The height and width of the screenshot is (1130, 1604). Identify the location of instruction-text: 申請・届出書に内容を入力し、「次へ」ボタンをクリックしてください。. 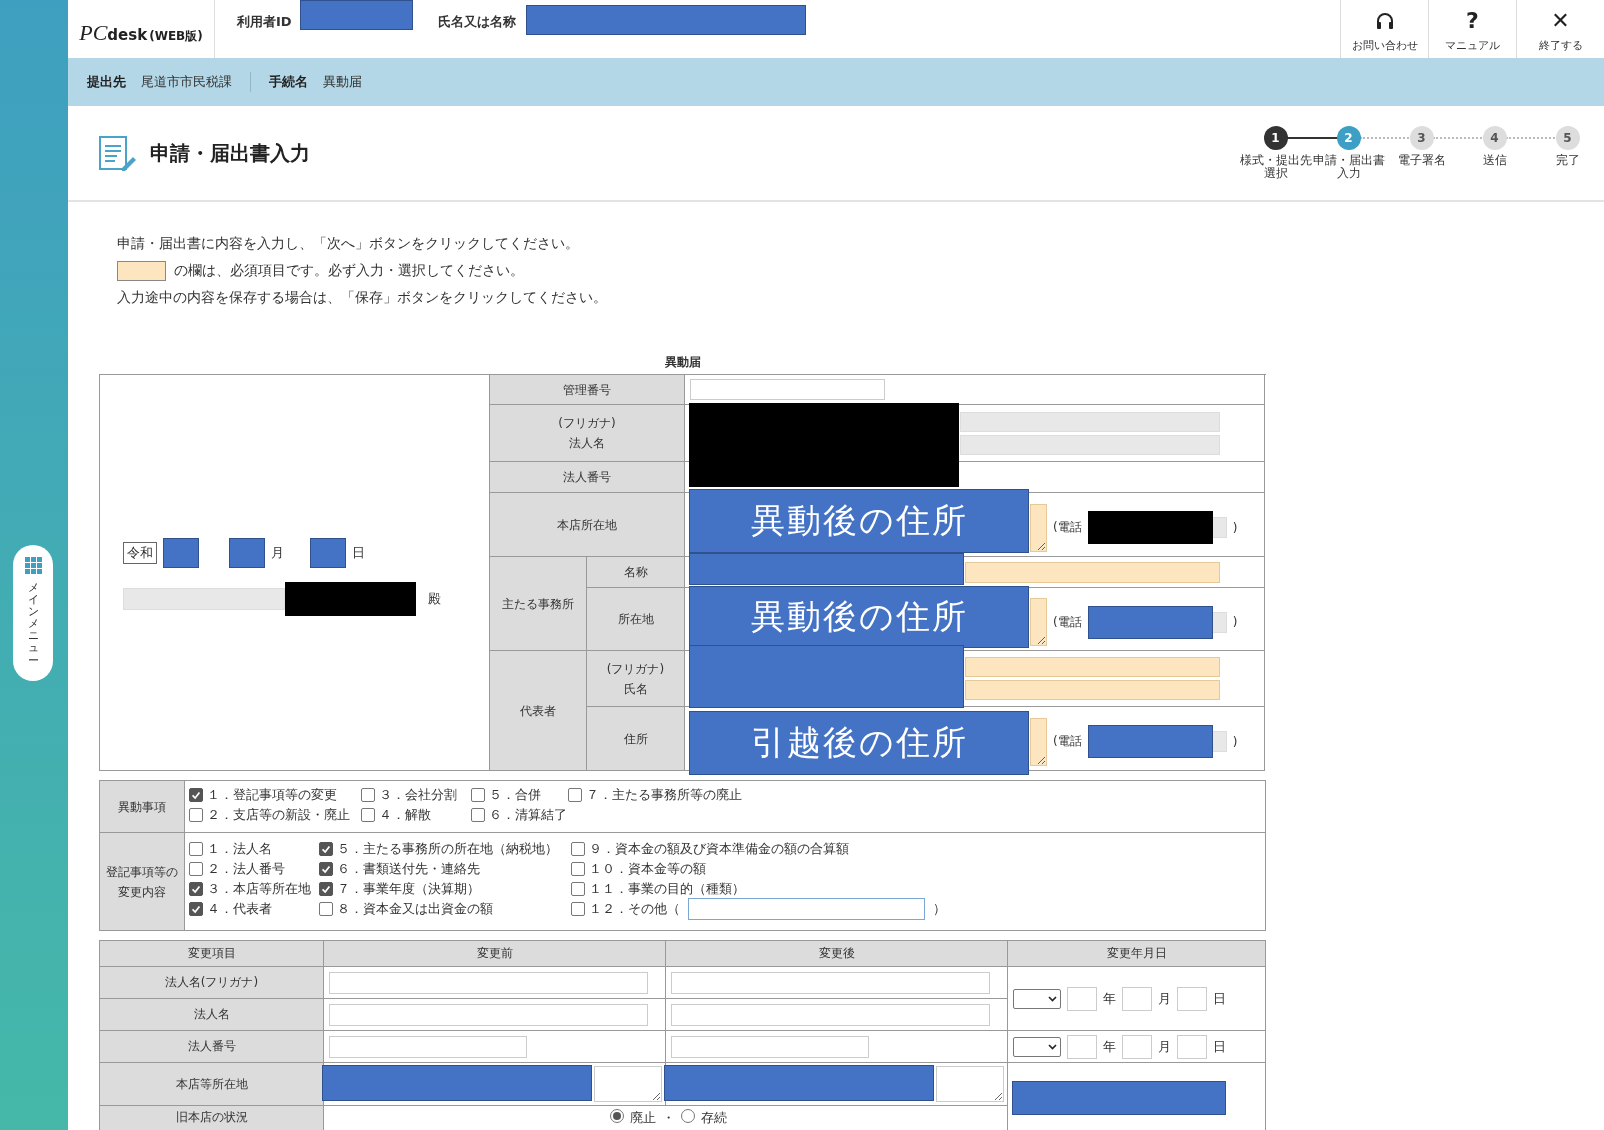
(348, 243).